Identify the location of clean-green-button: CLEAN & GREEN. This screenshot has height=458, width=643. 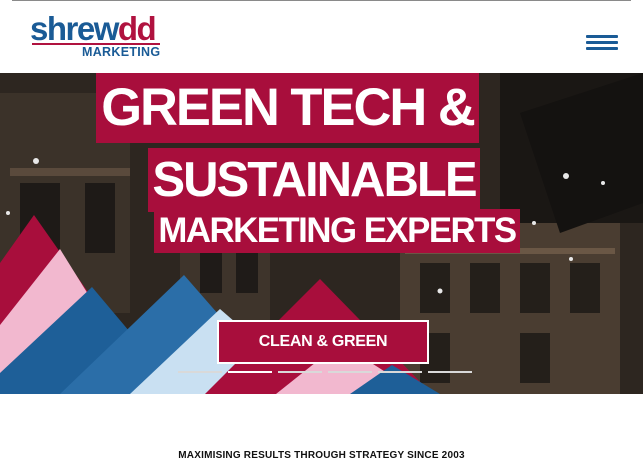
(323, 342).